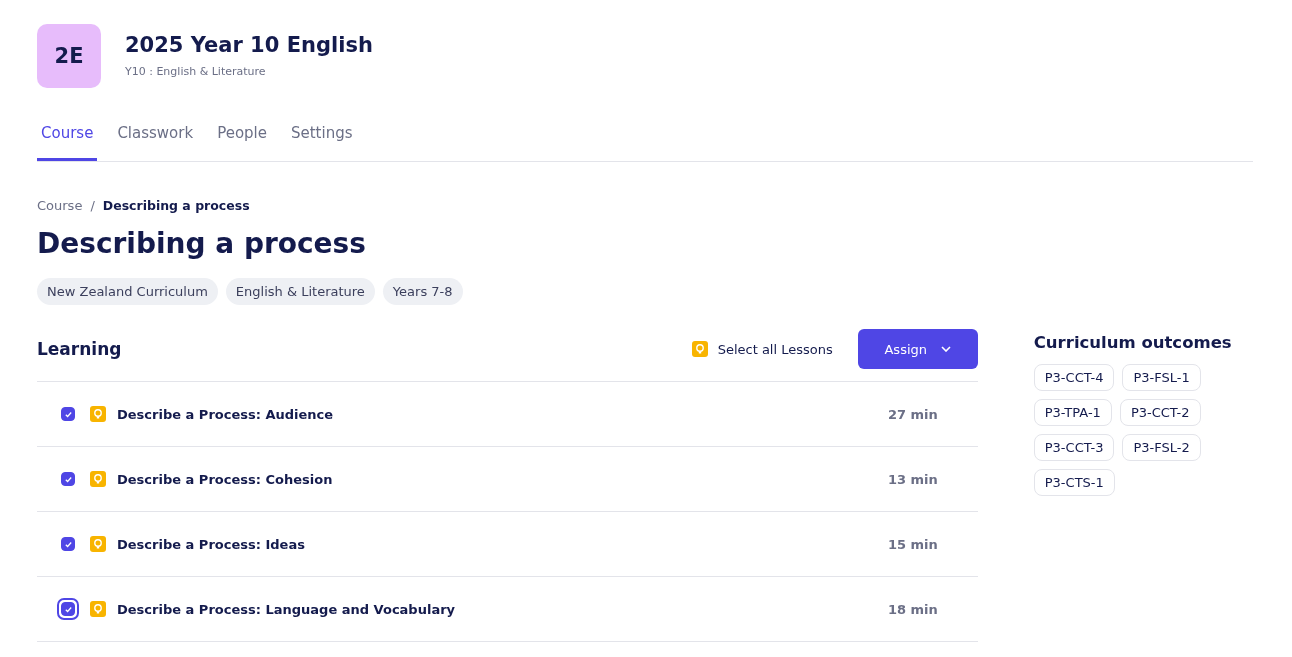 Image resolution: width=1292 pixels, height=657 pixels. I want to click on select-all-button: Select all Lessons, so click(775, 349).